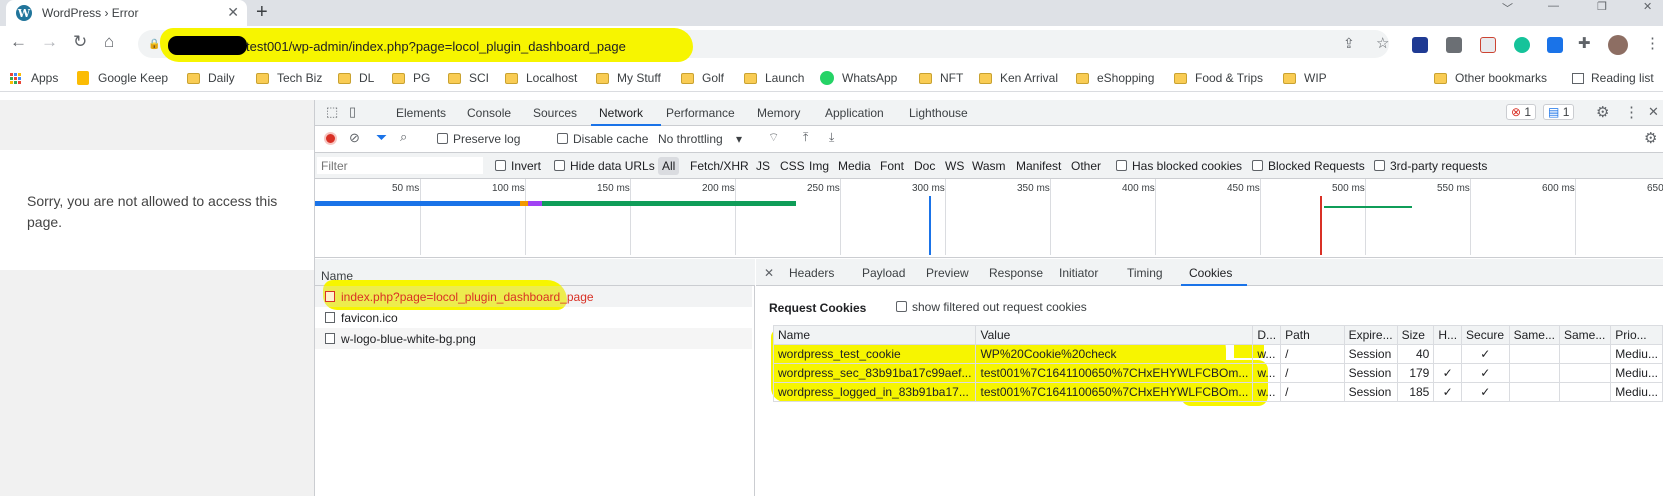  Describe the element at coordinates (1078, 273) in the screenshot. I see `tab-initiator: Initiator` at that location.